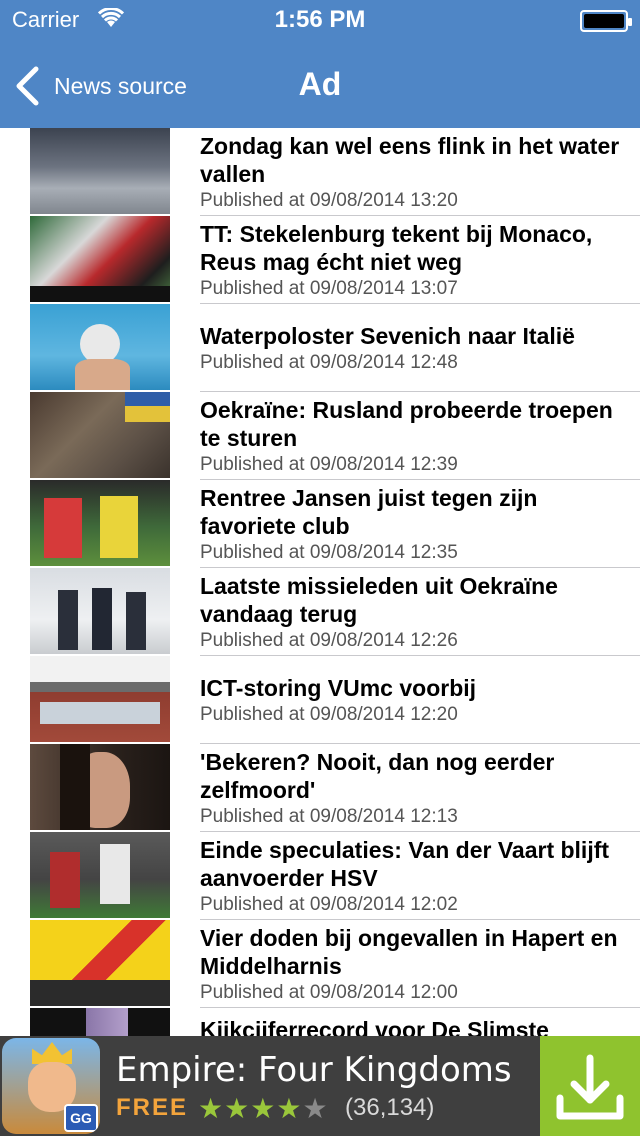  Describe the element at coordinates (329, 714) in the screenshot. I see `article-published: Published at 09/08/2014 12:20` at that location.